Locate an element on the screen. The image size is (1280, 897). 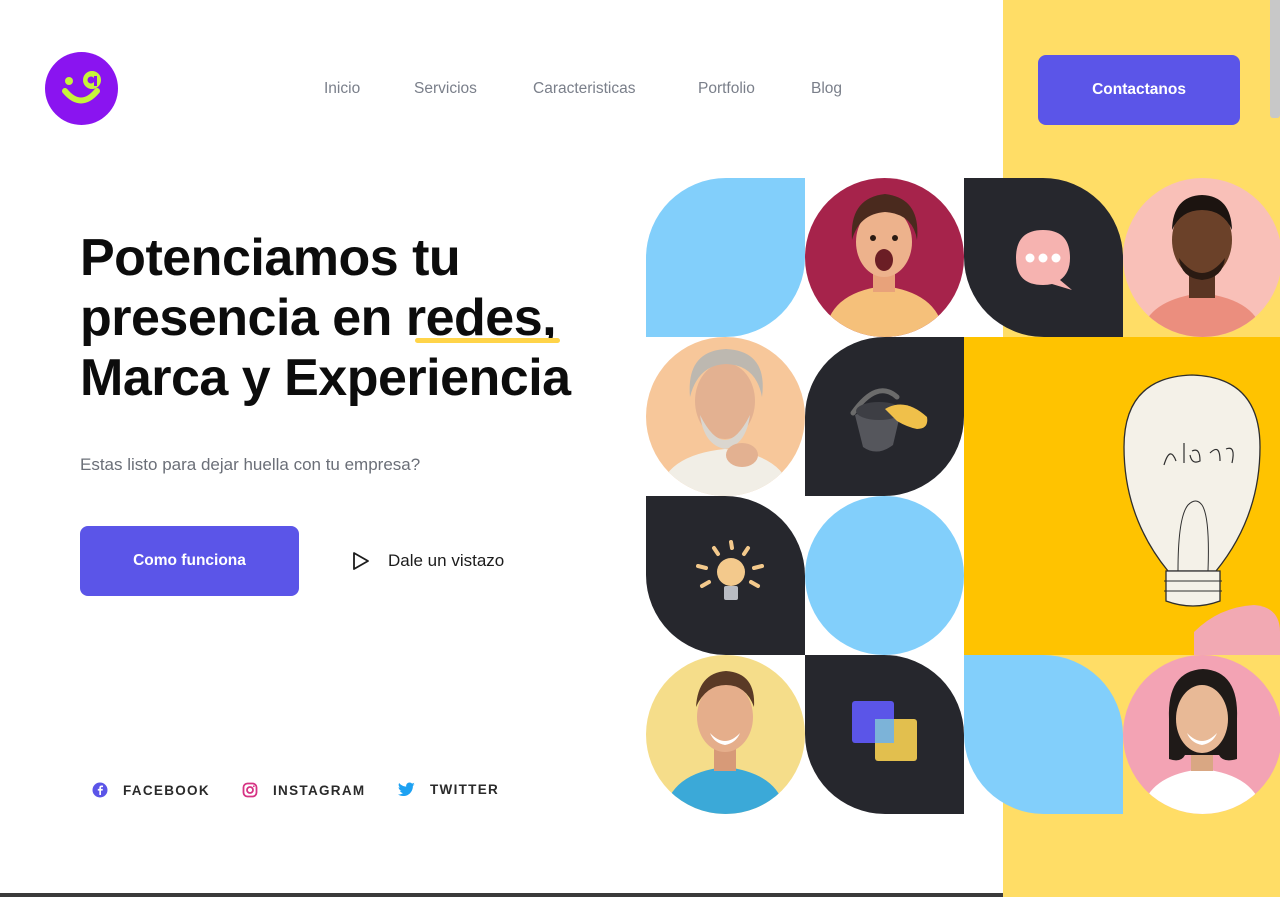
smiley-logo-icon is located at coordinates (81, 87).